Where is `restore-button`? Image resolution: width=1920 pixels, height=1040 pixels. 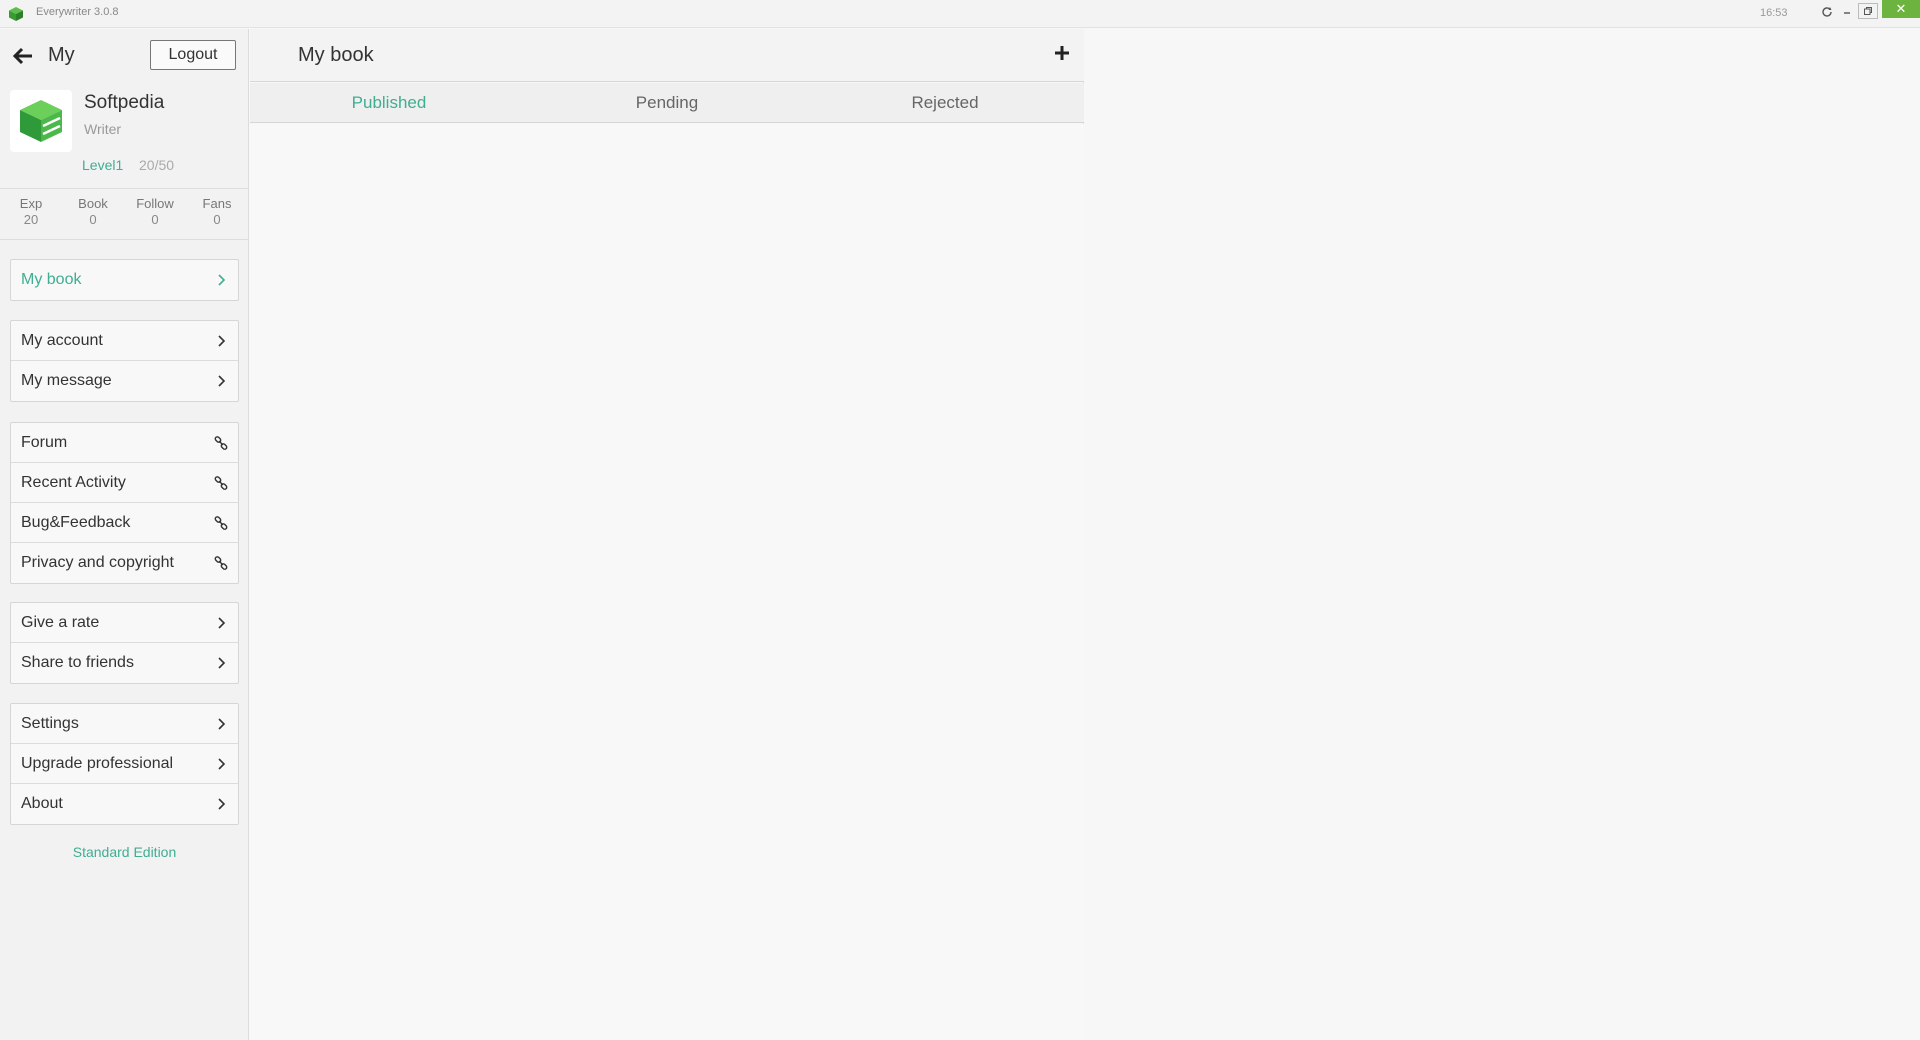 restore-button is located at coordinates (1868, 11).